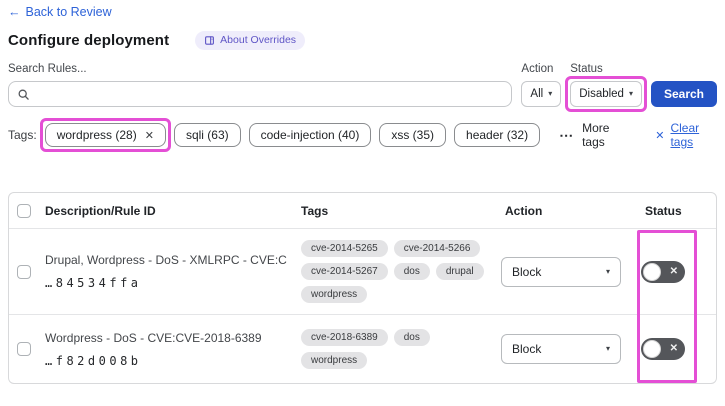  What do you see at coordinates (683, 94) in the screenshot?
I see `search-button: Search` at bounding box center [683, 94].